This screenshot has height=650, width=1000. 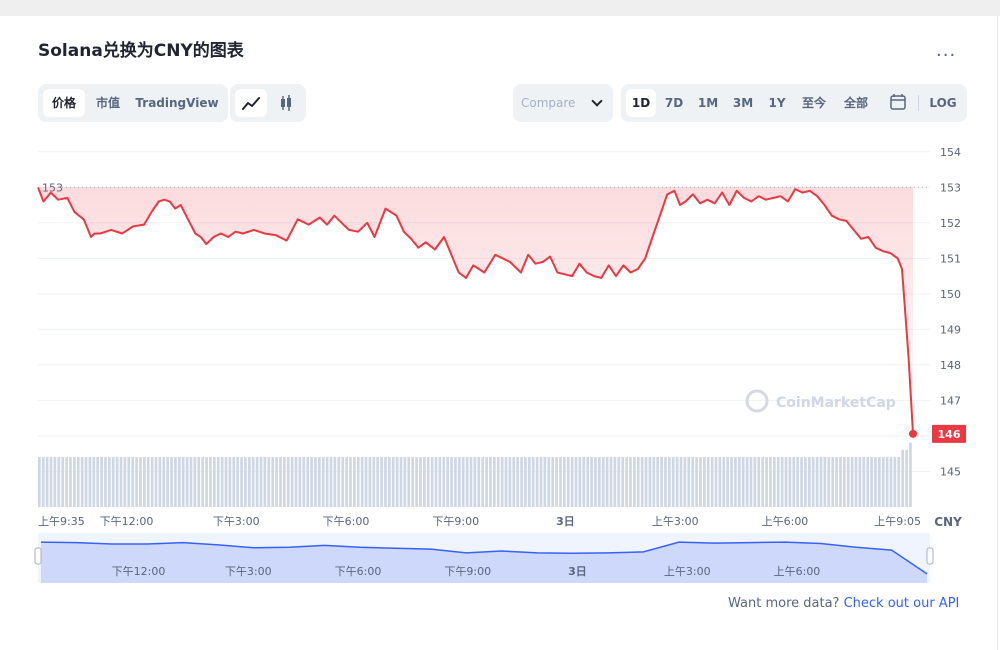 I want to click on range-navigator: 下午12:00 下午3:00 下午6:00 下午9:00 3日 上午3:00 上午6:00, so click(x=484, y=558).